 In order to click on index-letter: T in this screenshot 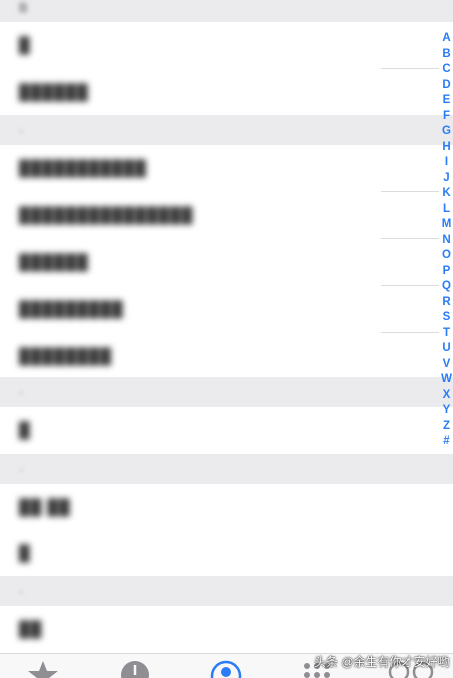, I will do `click(446, 334)`.